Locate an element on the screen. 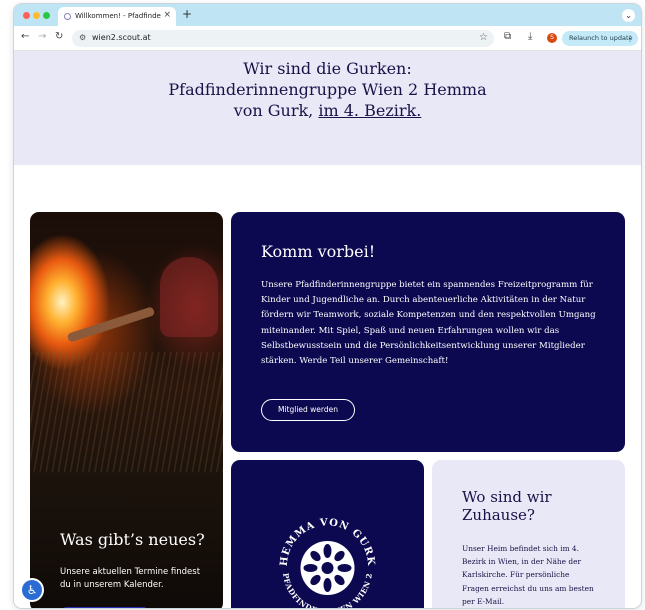  back-arrow-icon: ← is located at coordinates (25, 36).